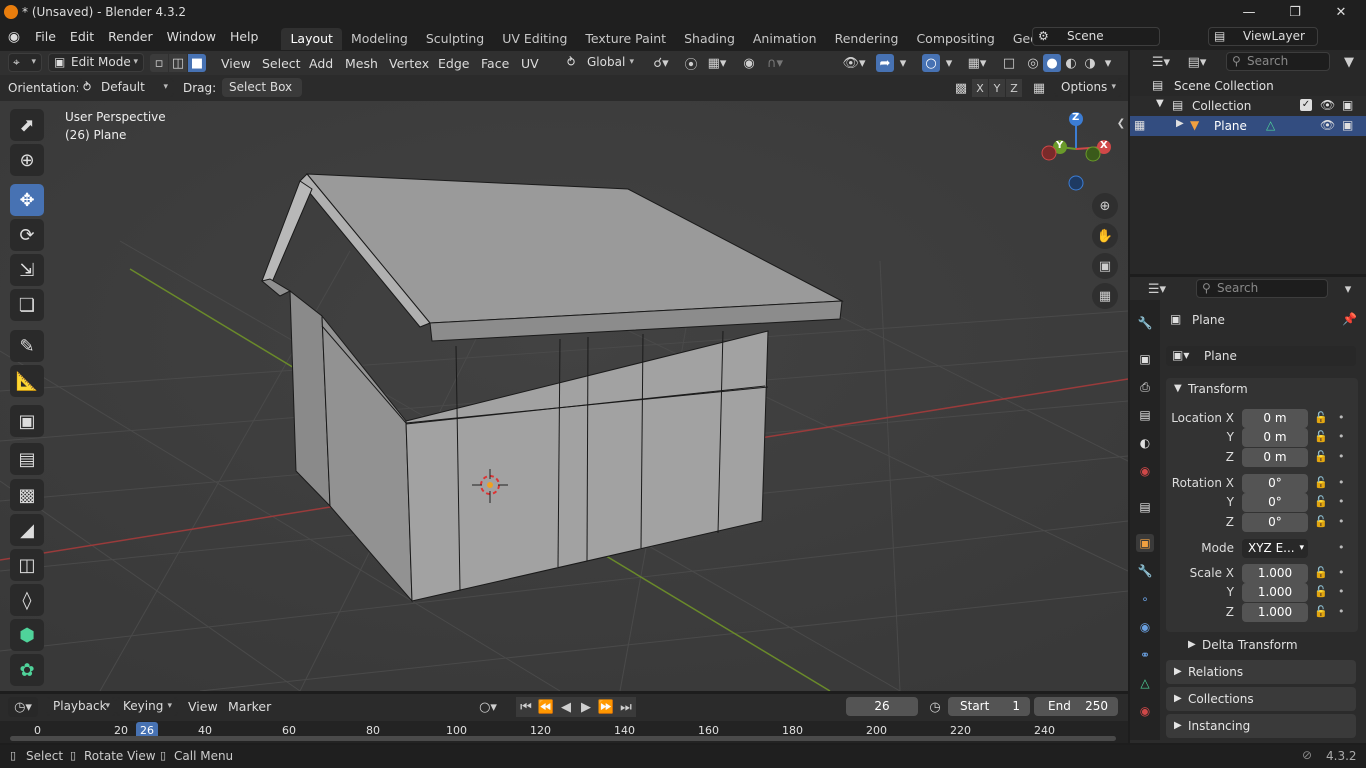  What do you see at coordinates (262, 87) in the screenshot?
I see `drag-selector: Select Box` at bounding box center [262, 87].